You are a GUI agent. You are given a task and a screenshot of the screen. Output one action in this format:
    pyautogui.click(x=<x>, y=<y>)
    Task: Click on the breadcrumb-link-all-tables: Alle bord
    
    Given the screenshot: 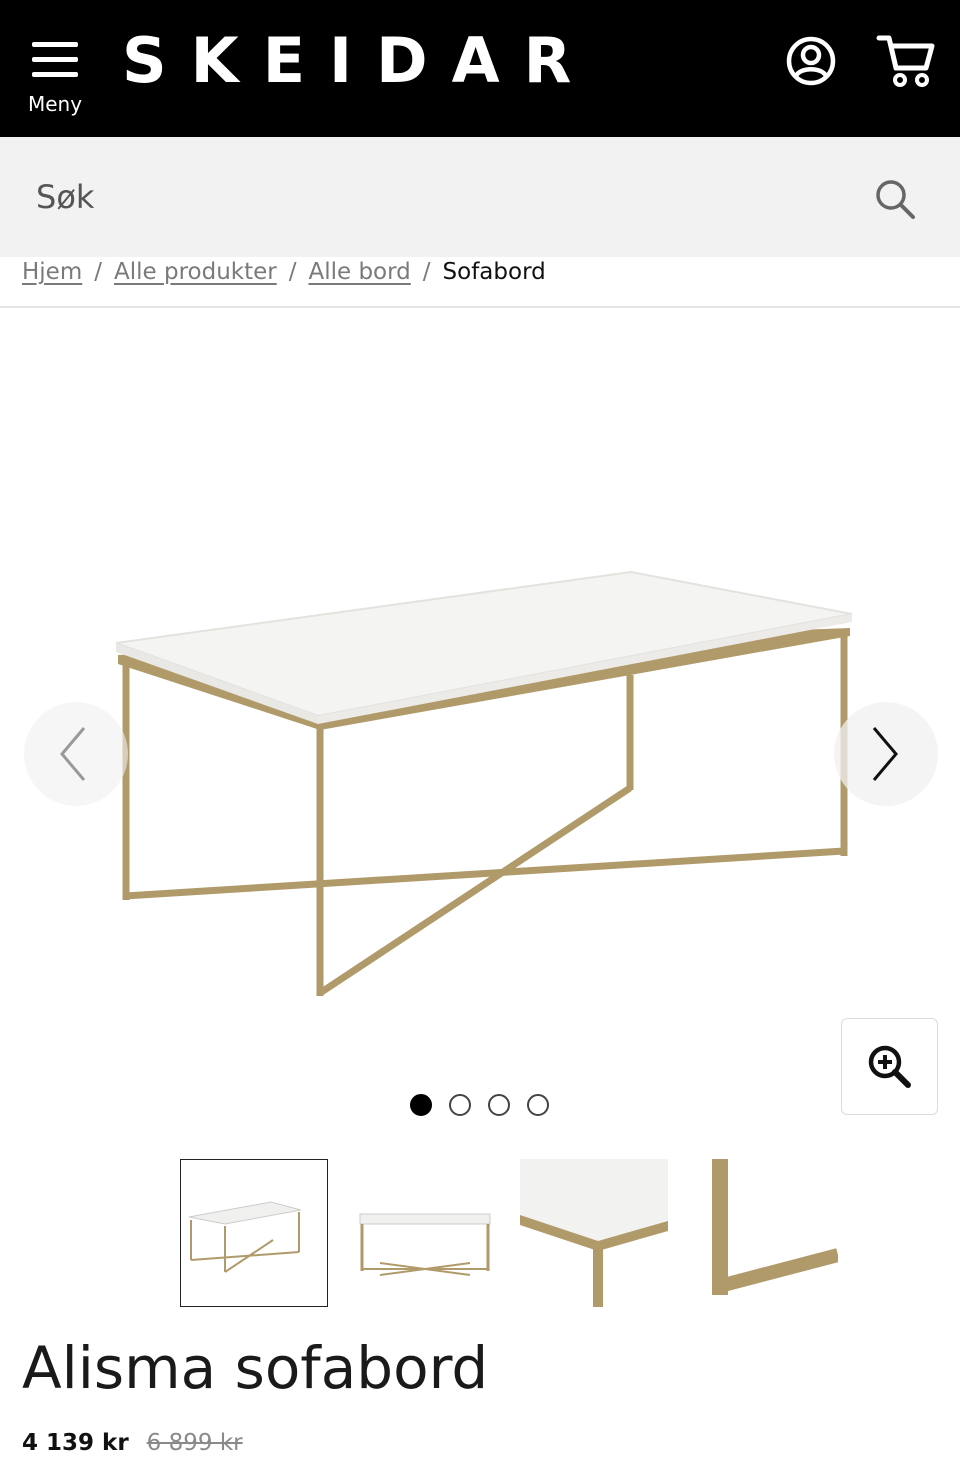 What is the action you would take?
    pyautogui.click(x=359, y=272)
    